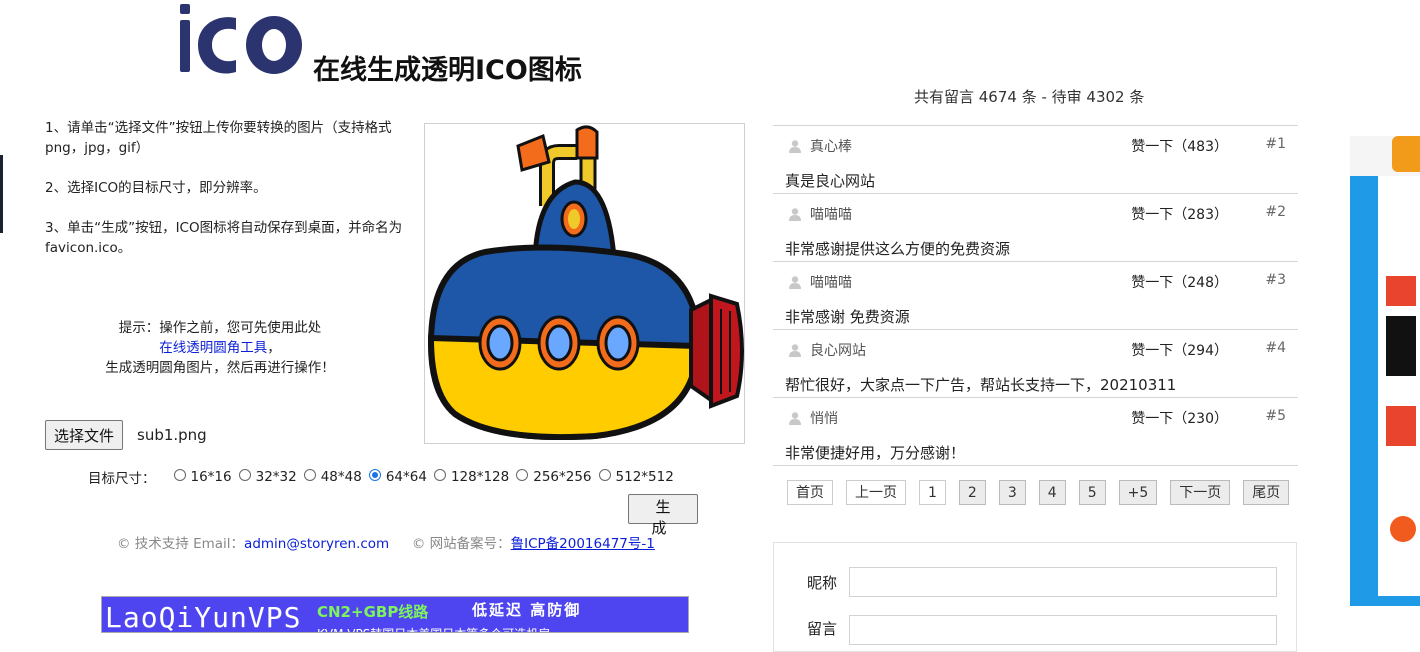 The image size is (1420, 652). I want to click on site-title: 在线生成透明ICO图标, so click(447, 70).